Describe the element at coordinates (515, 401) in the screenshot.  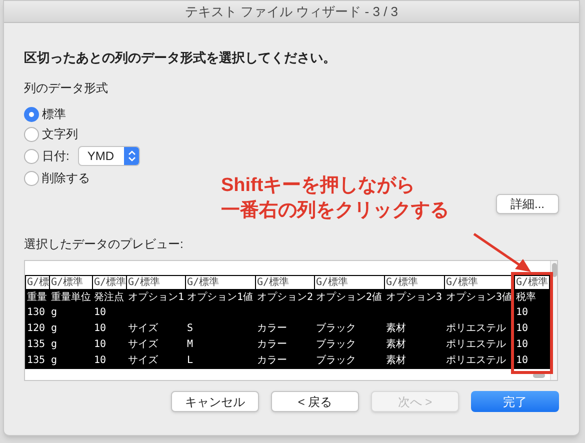
I see `finish-button: 完了` at that location.